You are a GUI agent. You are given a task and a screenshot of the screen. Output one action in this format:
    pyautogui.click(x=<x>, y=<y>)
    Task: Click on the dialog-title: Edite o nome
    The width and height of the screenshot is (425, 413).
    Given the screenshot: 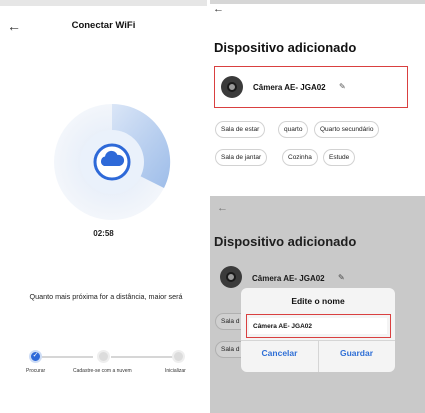 What is the action you would take?
    pyautogui.click(x=318, y=301)
    